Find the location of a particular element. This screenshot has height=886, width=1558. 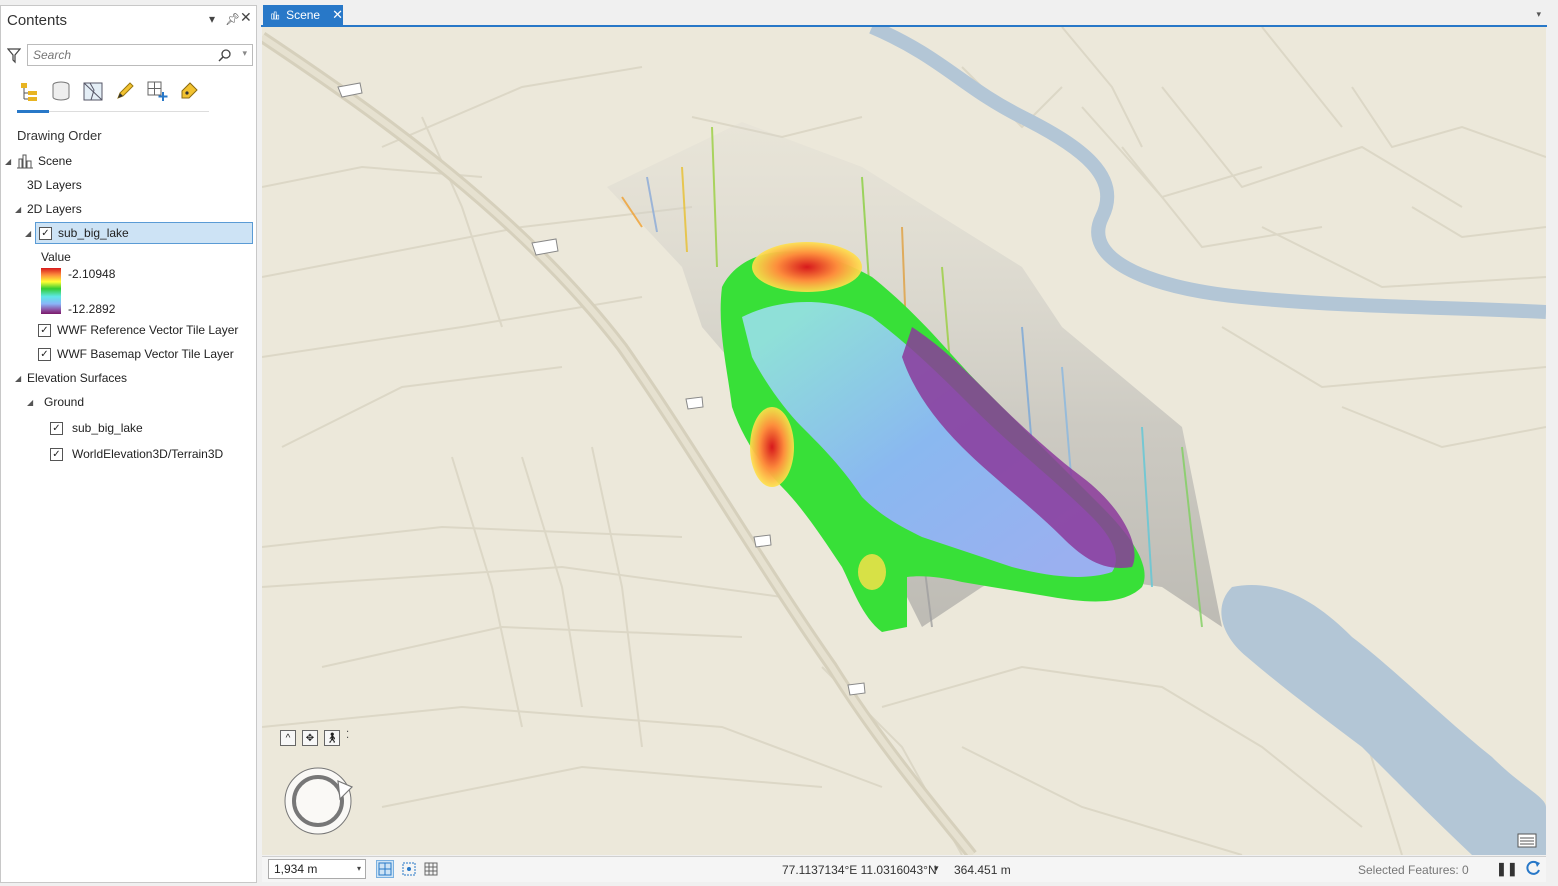

search-options-icon: ▾ is located at coordinates (244, 53).